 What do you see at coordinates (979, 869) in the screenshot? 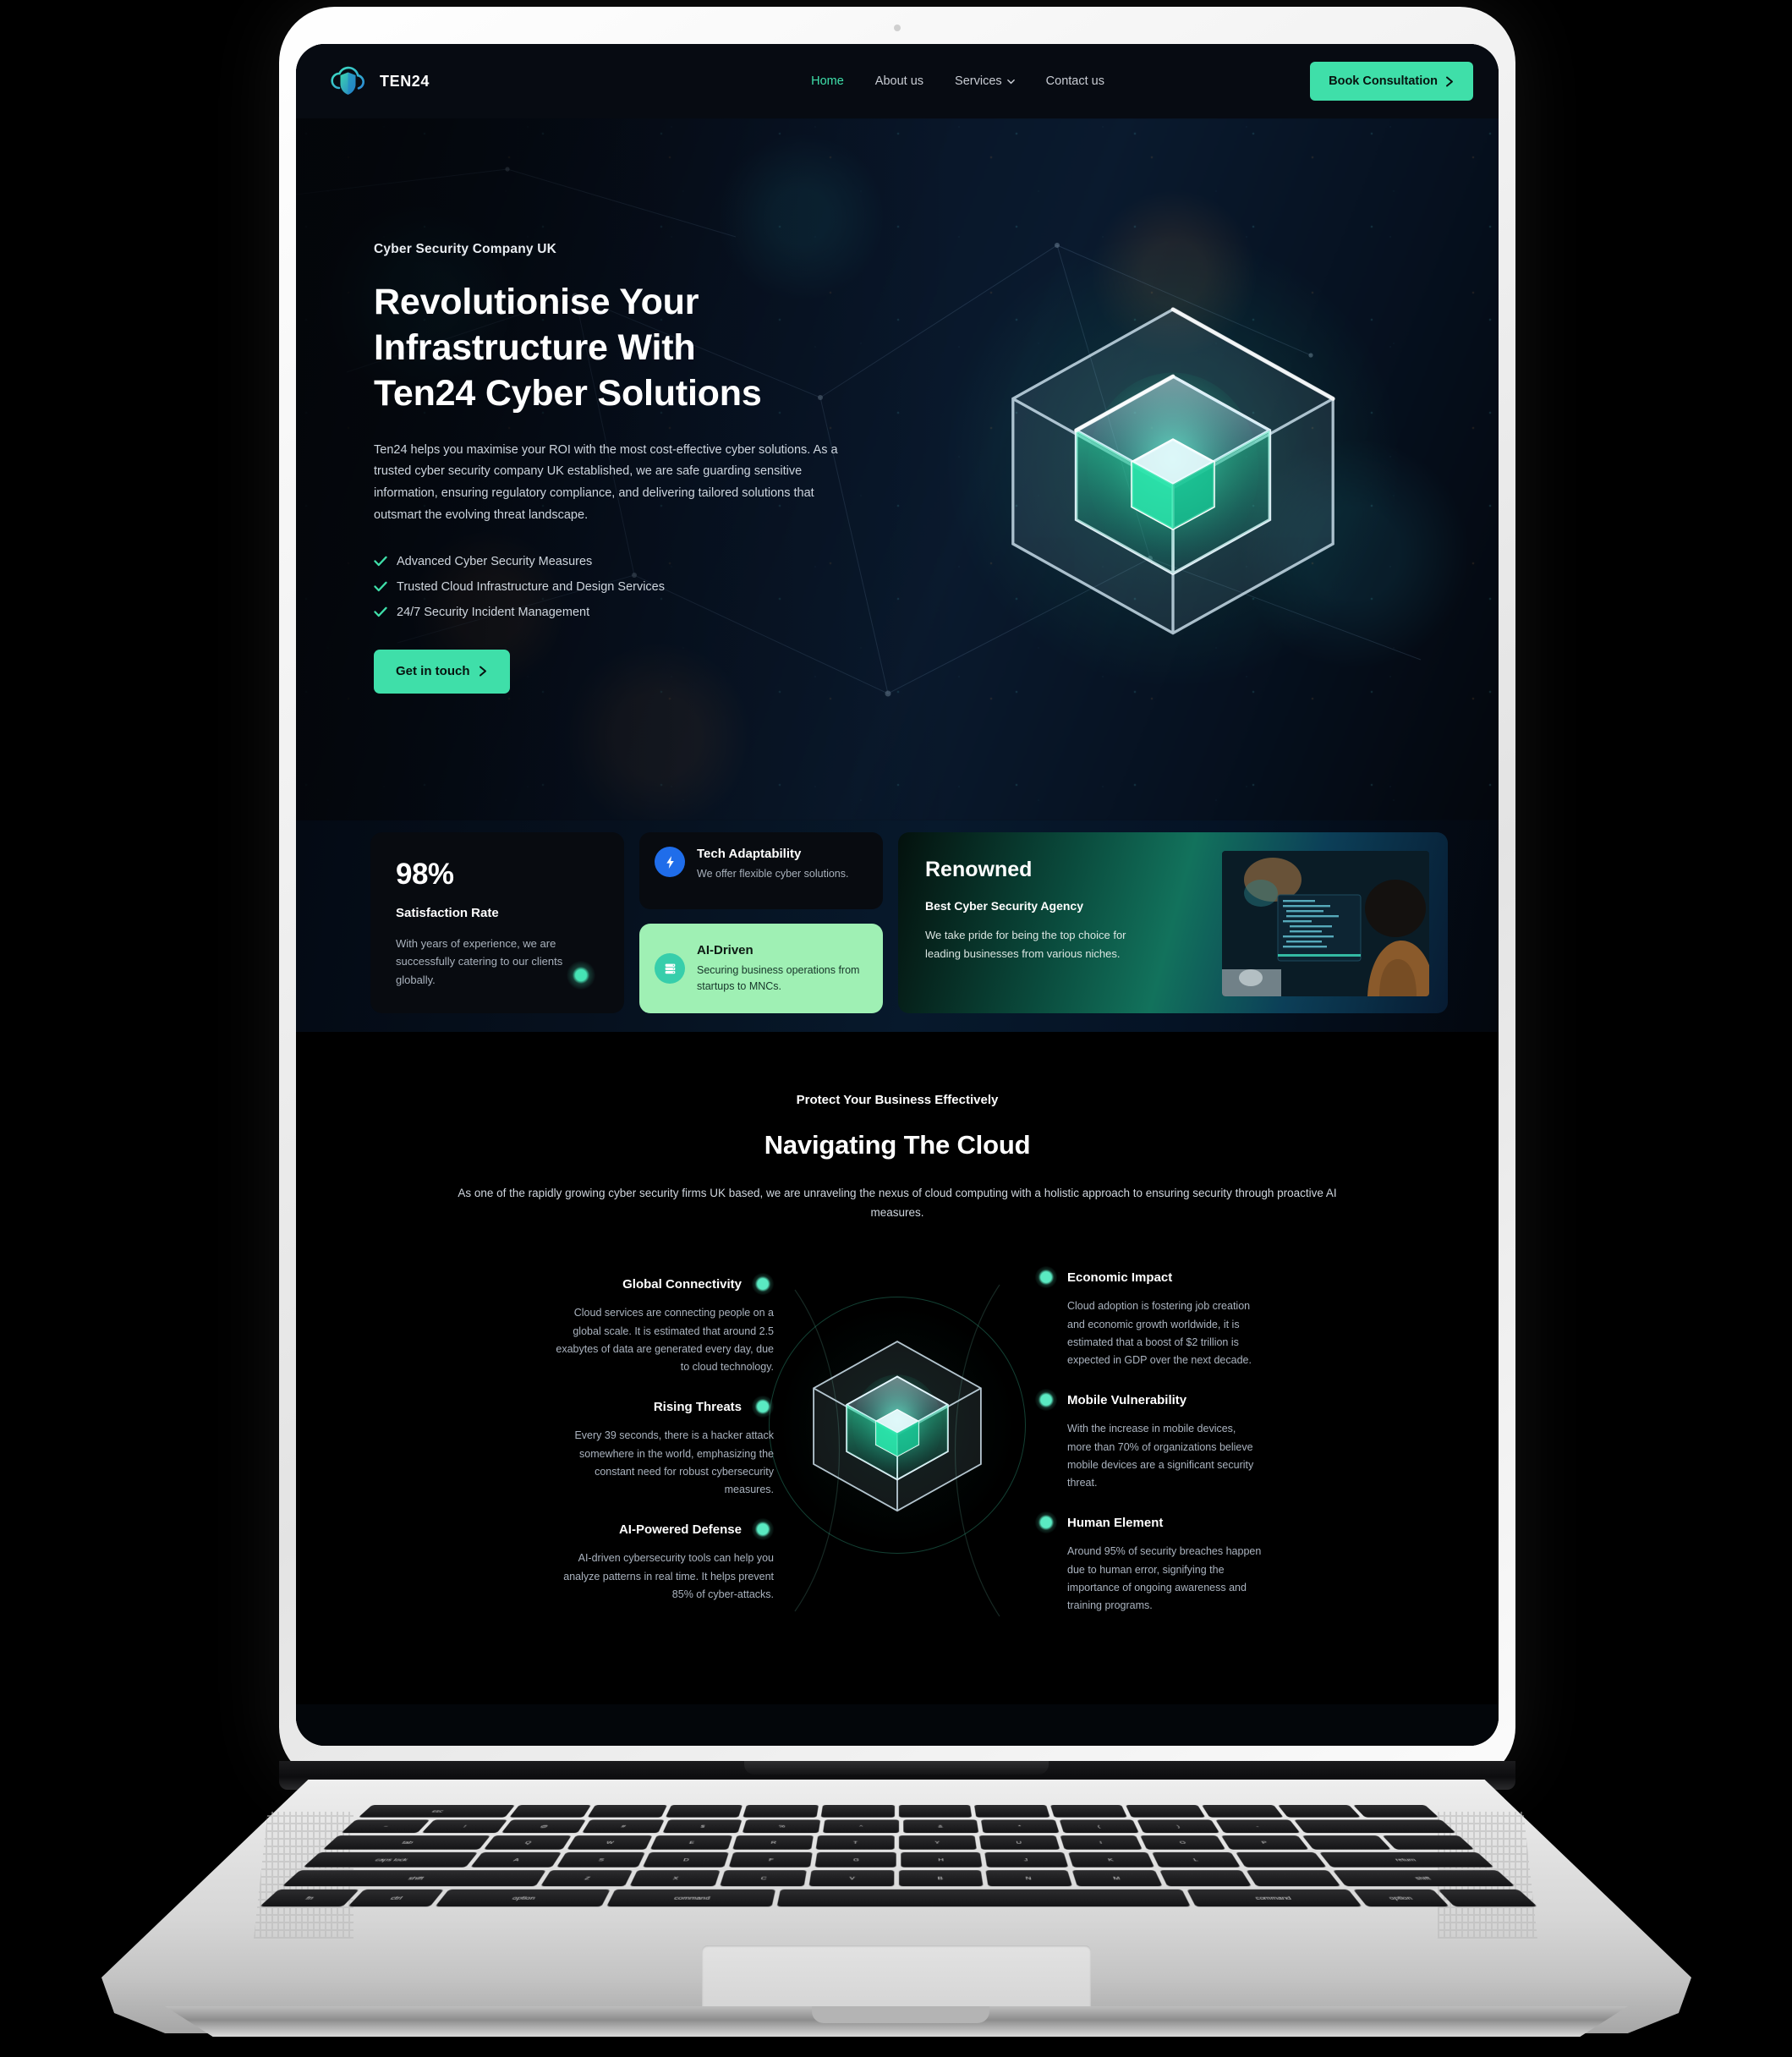
I see `renowned-title: Renowned` at bounding box center [979, 869].